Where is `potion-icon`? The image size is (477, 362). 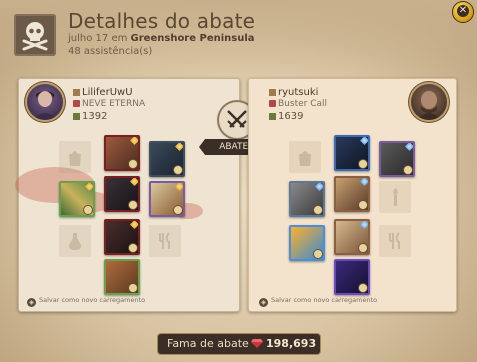
potion-icon is located at coordinates (75, 242).